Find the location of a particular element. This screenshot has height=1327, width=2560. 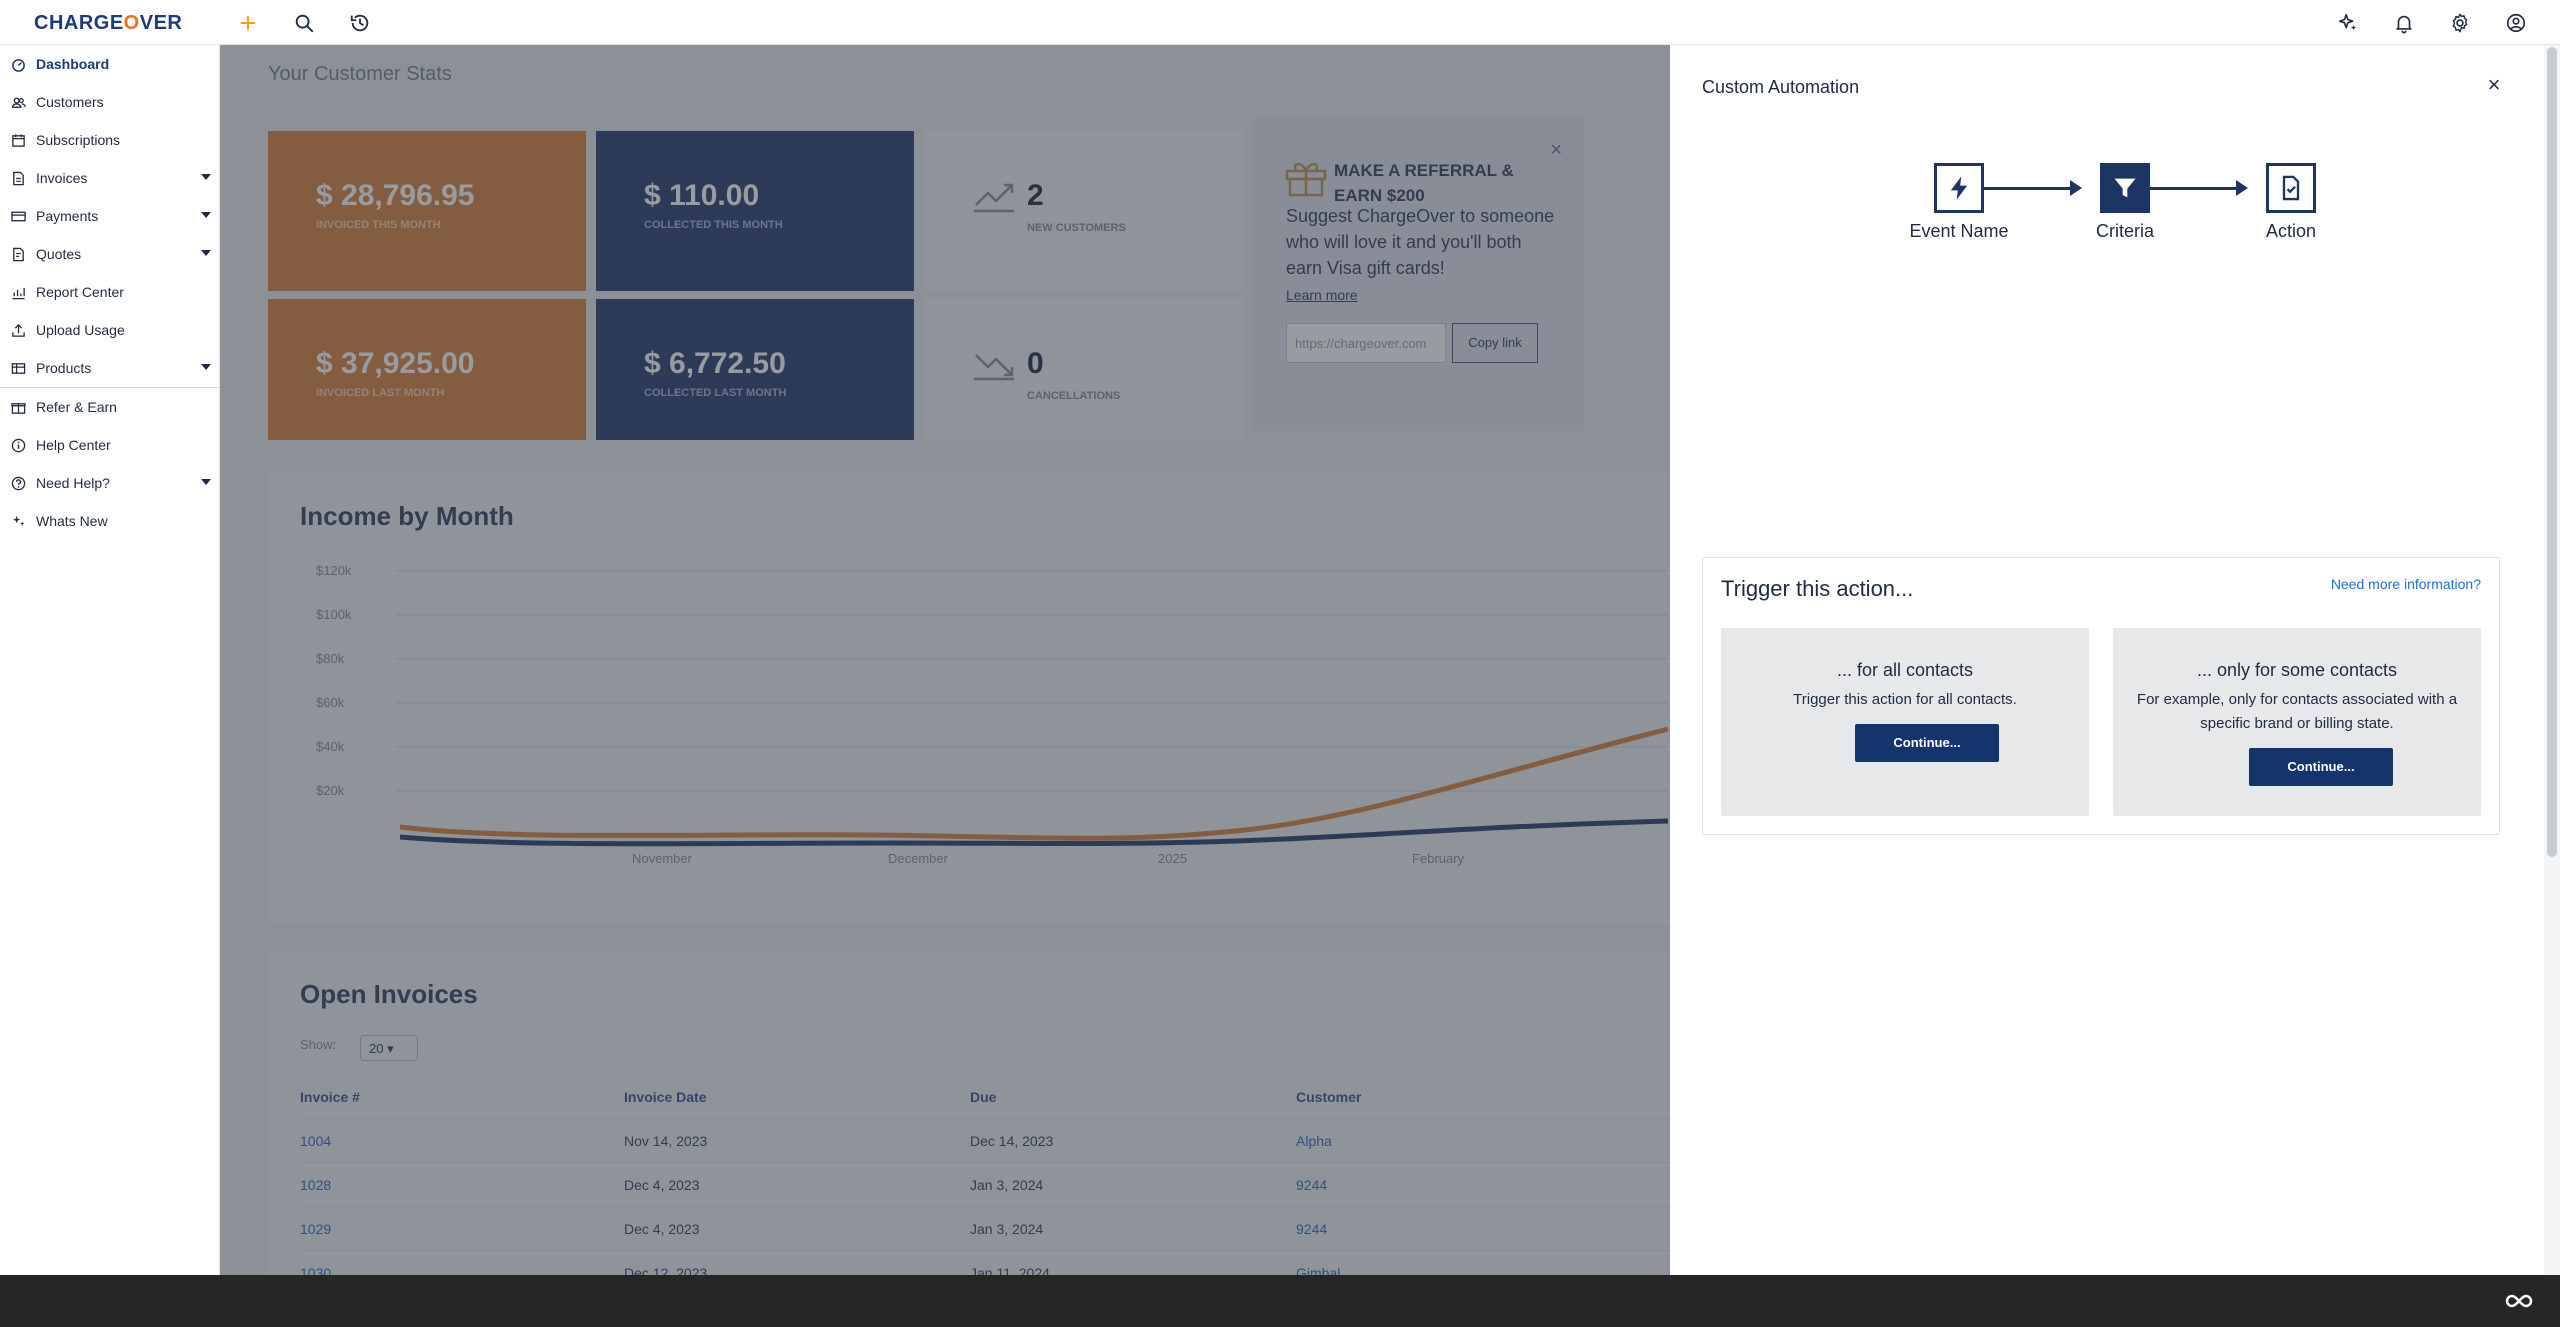

need-more-info-link: Need more information? is located at coordinates (2406, 584).